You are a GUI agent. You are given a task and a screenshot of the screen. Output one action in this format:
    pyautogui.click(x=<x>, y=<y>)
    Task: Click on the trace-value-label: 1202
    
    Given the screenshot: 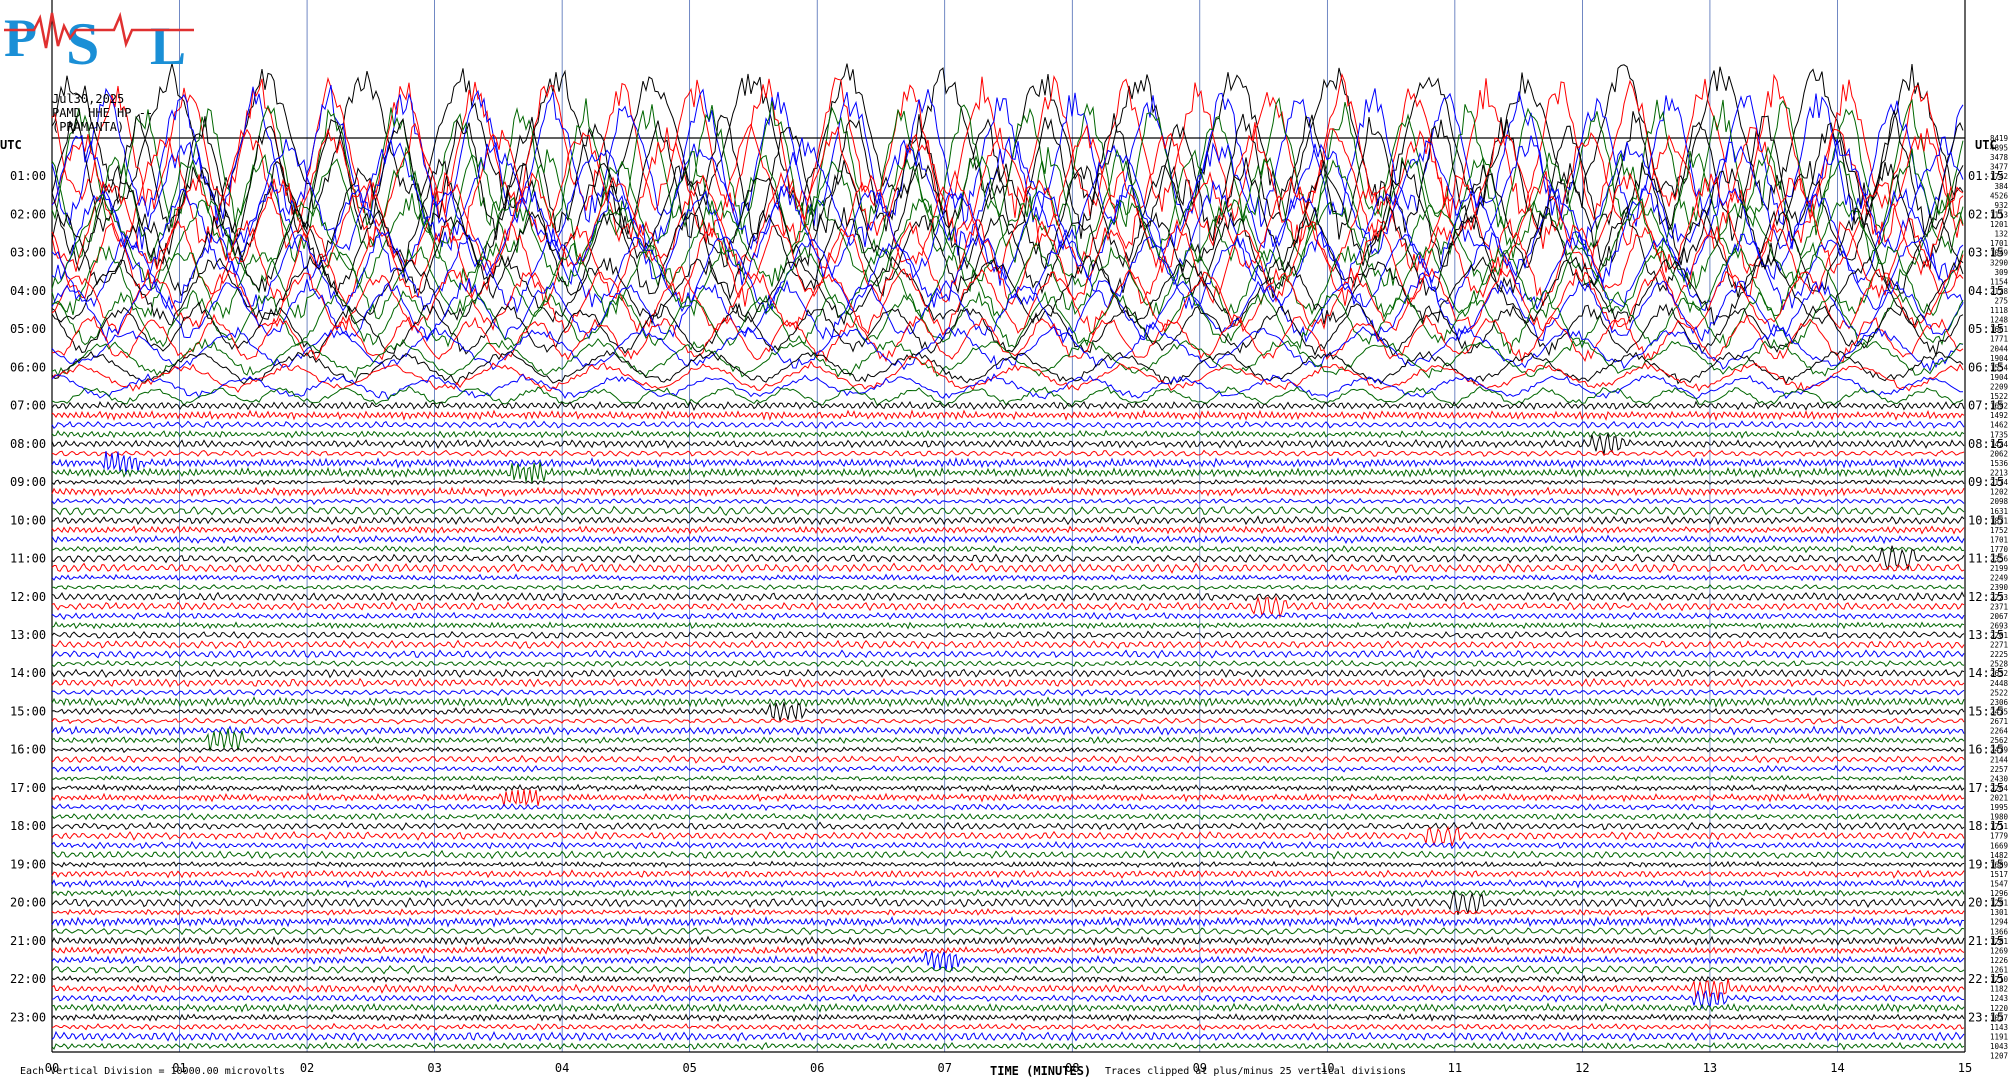 What is the action you would take?
    pyautogui.click(x=1999, y=492)
    